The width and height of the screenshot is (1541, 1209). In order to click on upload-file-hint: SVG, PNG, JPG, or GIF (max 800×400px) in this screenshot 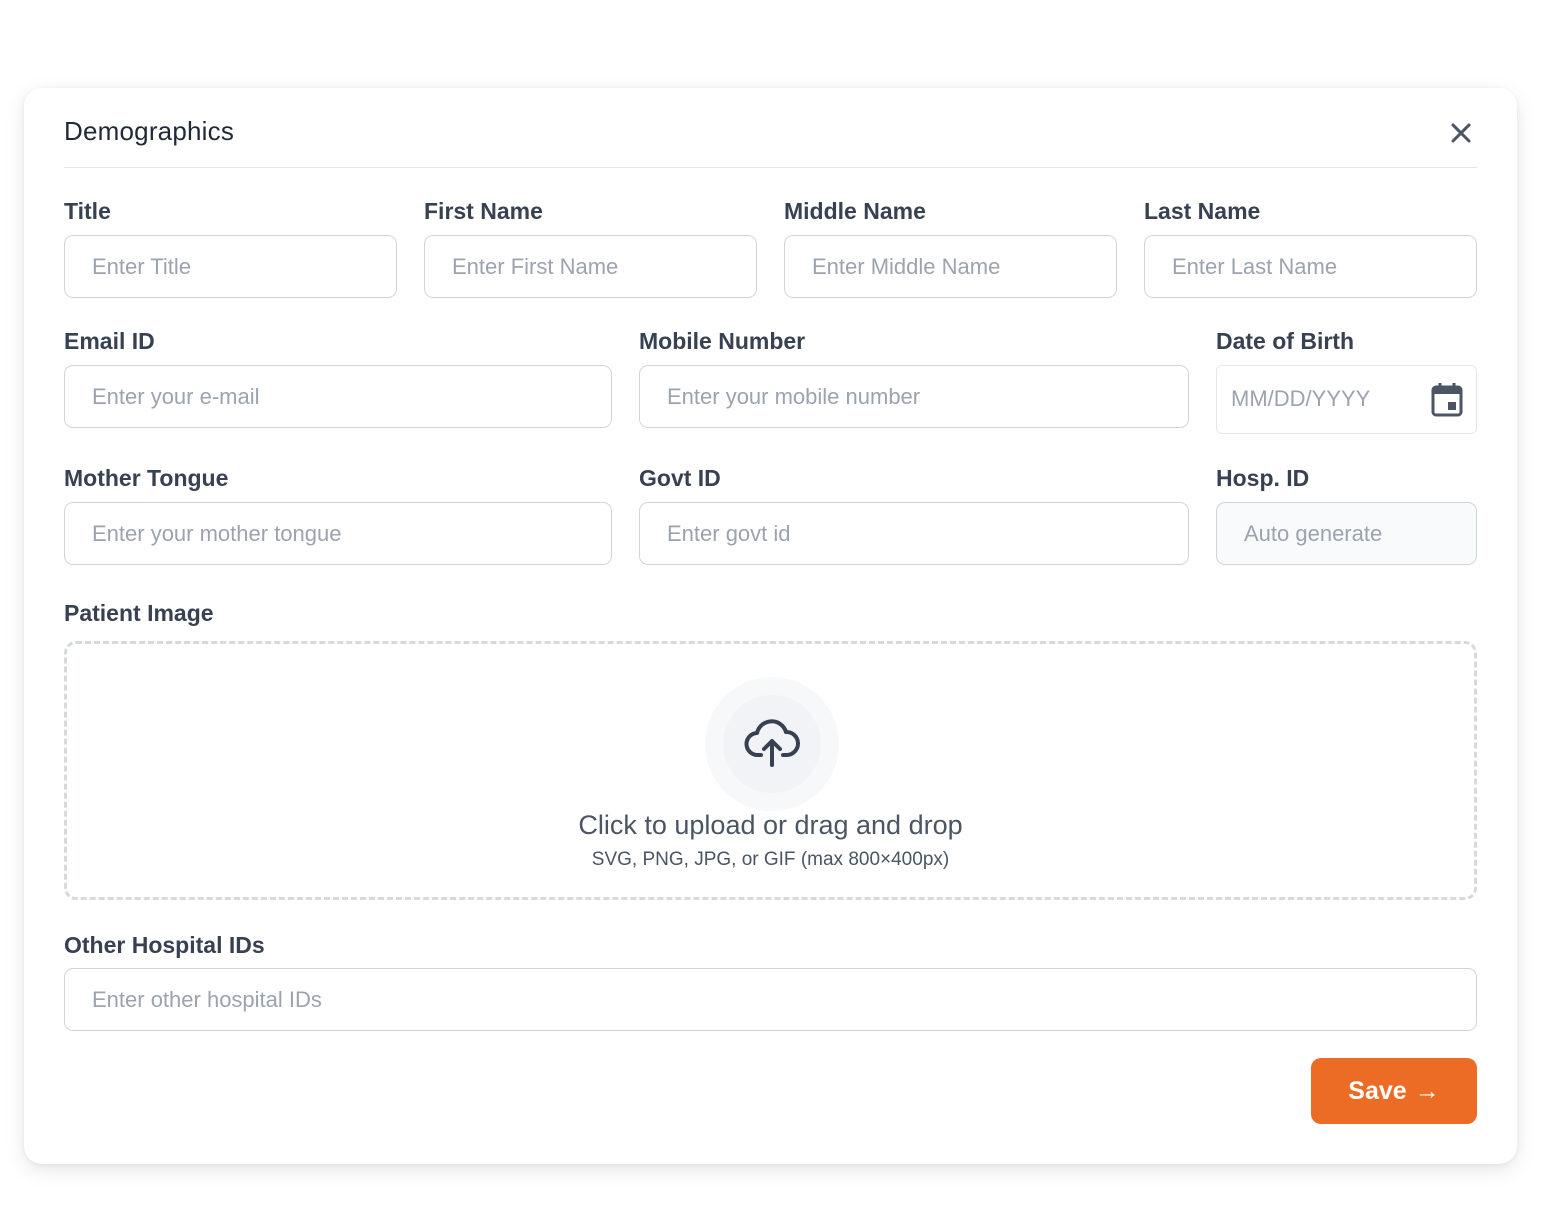, I will do `click(770, 859)`.